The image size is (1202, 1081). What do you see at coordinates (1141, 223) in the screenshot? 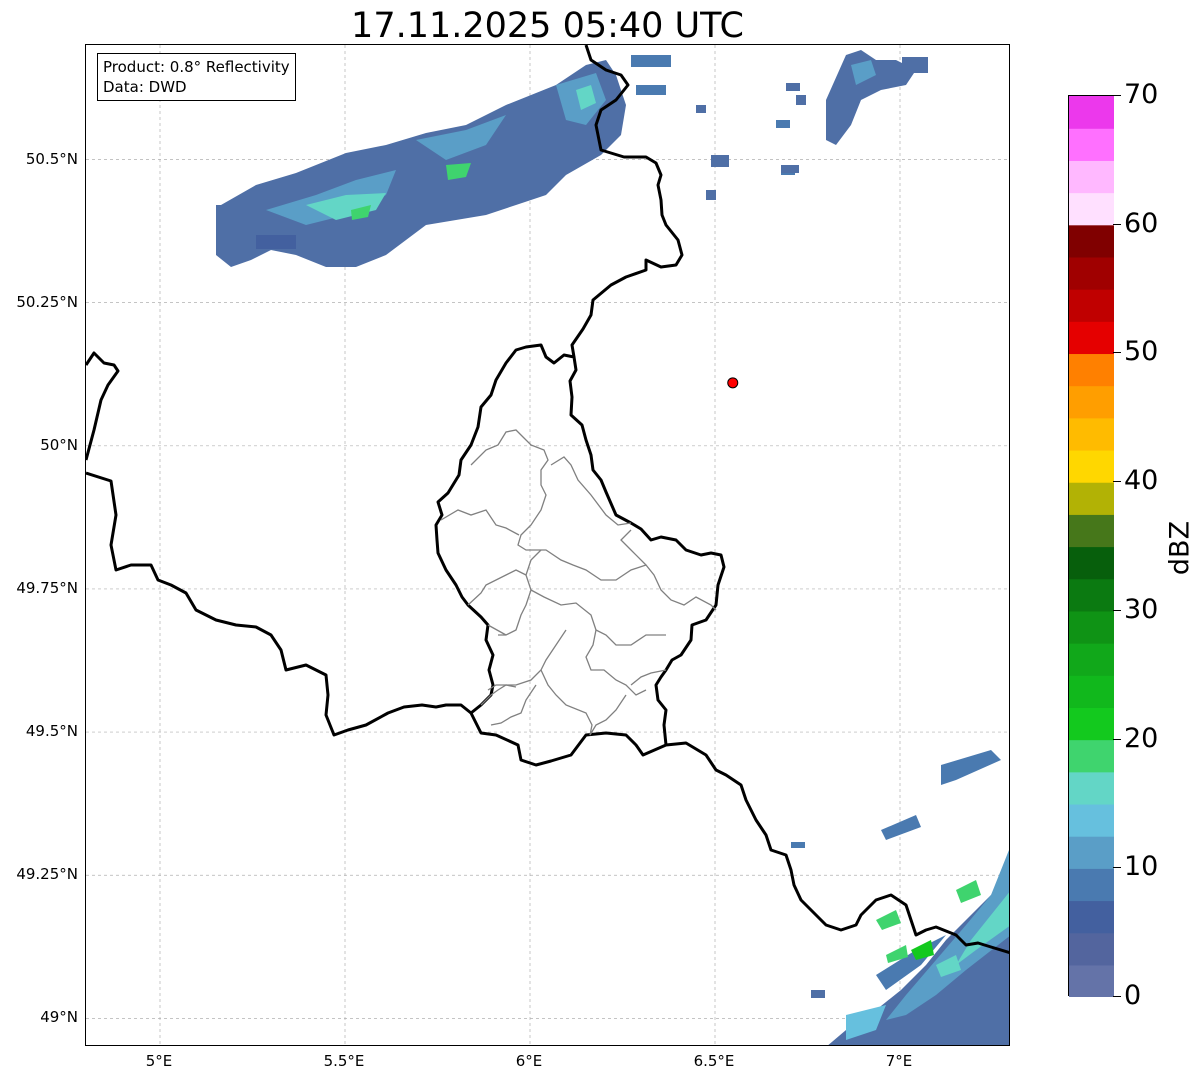
I see `colorbar-tick-label: 60` at bounding box center [1141, 223].